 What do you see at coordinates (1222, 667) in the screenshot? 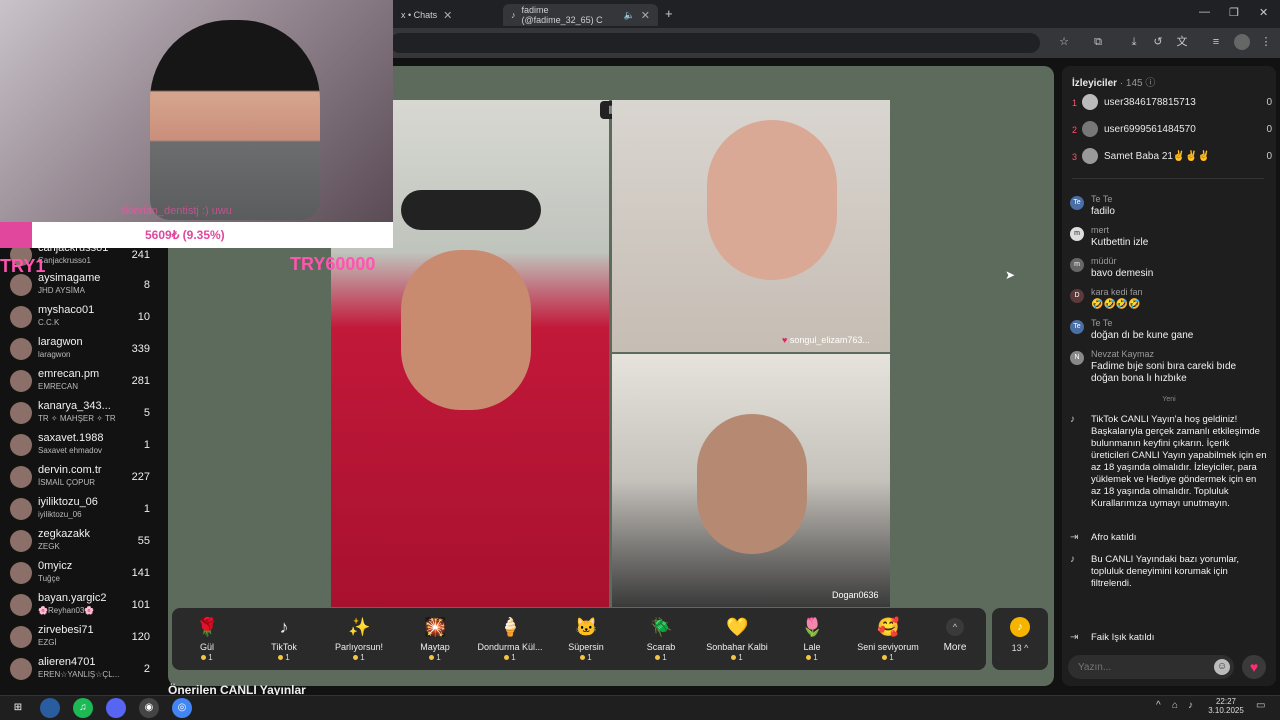
I see `emoji-icon: ☺` at bounding box center [1222, 667].